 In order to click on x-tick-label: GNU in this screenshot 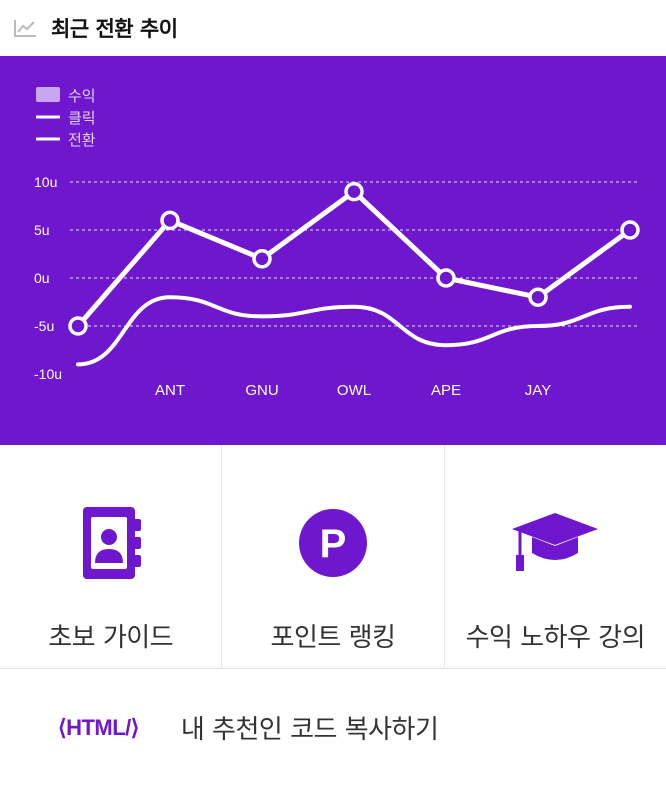, I will do `click(261, 390)`.